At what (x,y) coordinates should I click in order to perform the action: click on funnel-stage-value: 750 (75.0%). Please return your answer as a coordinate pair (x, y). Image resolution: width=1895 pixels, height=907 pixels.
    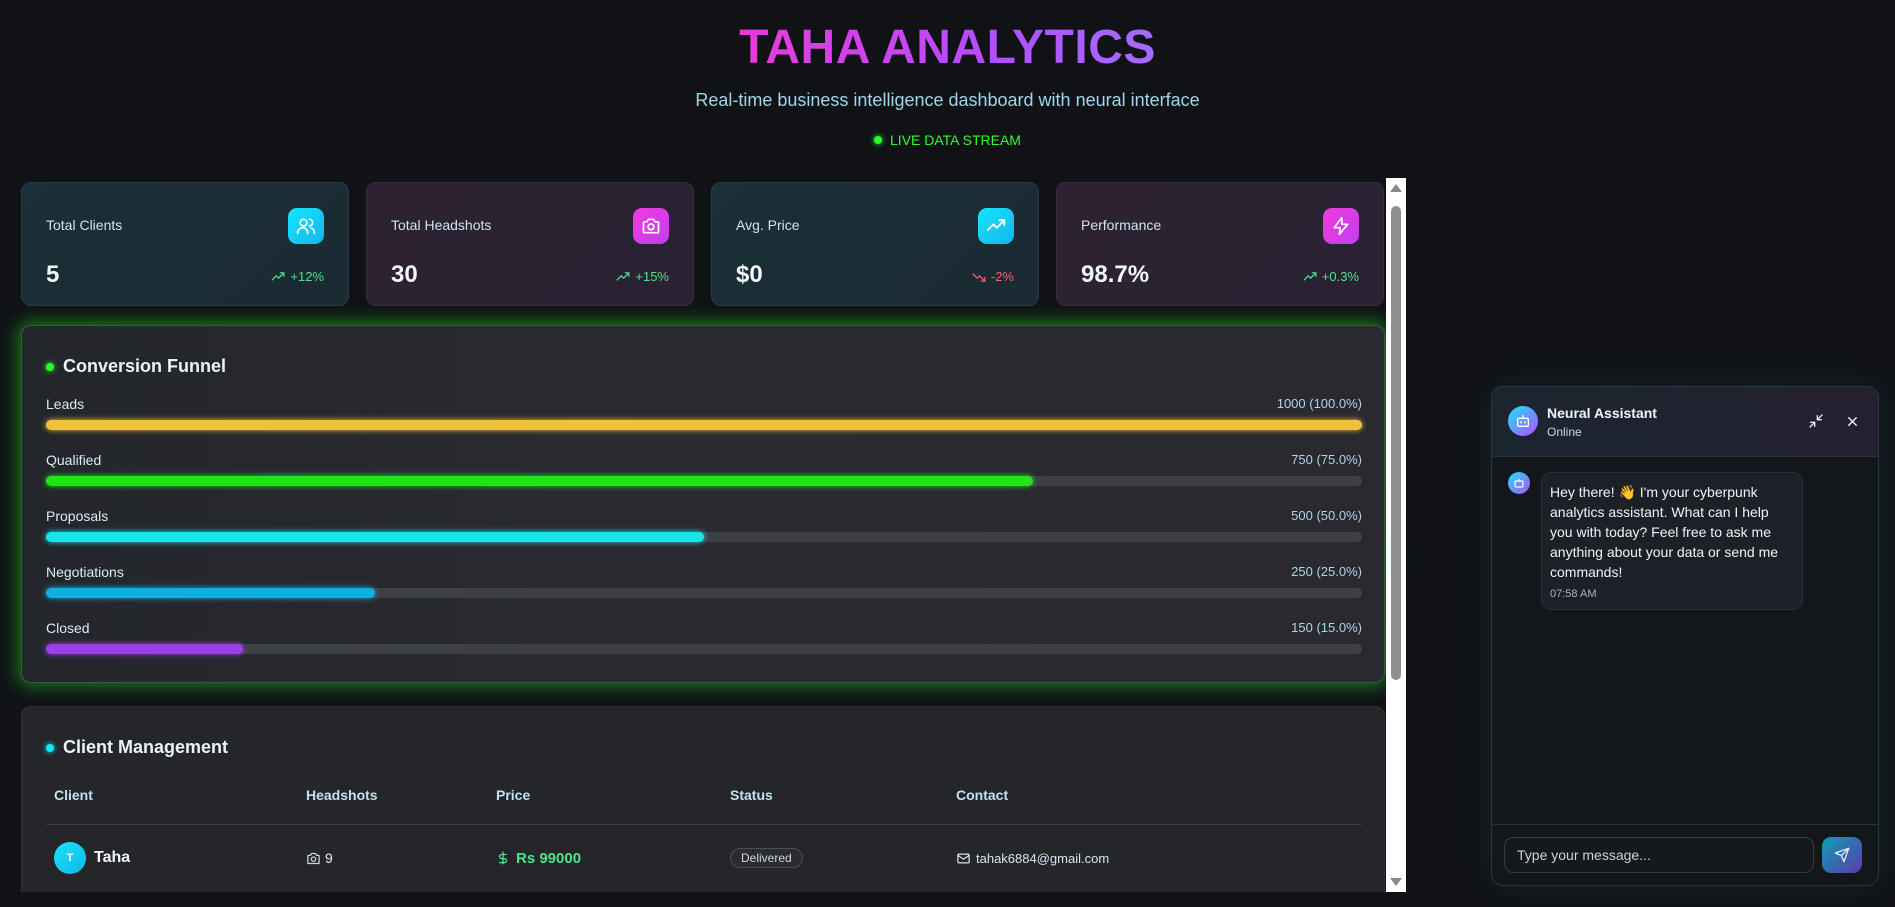
    Looking at the image, I should click on (1326, 459).